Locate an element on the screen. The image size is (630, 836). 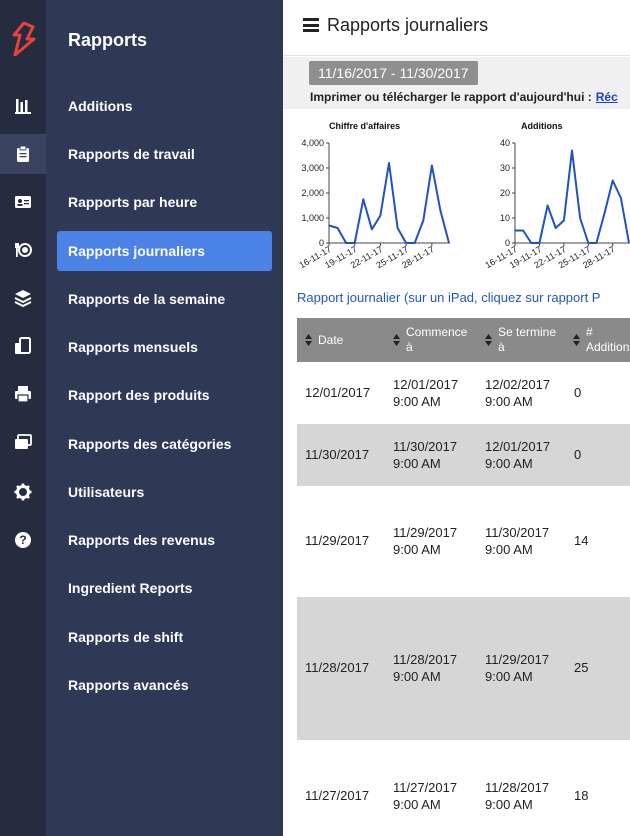
revenue-chart-y-tick-label: 4,000 is located at coordinates (312, 143).